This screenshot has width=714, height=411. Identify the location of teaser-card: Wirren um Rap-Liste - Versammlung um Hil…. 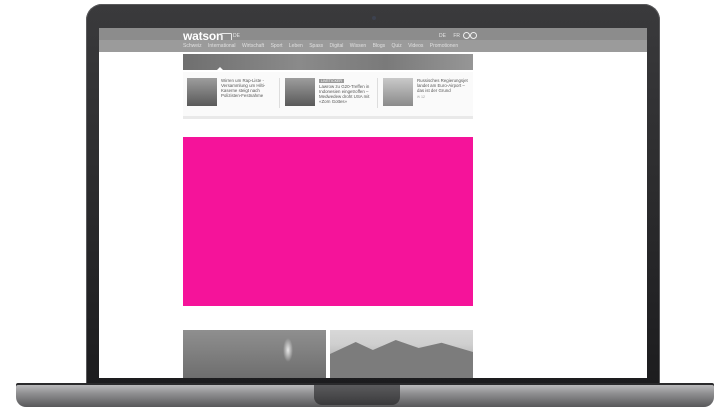
(230, 93).